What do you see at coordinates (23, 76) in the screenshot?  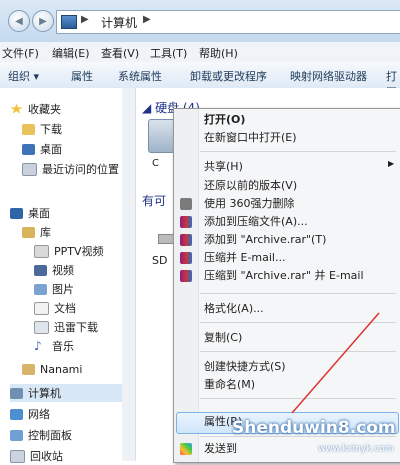 I see `organize-button: 组织 ▾` at bounding box center [23, 76].